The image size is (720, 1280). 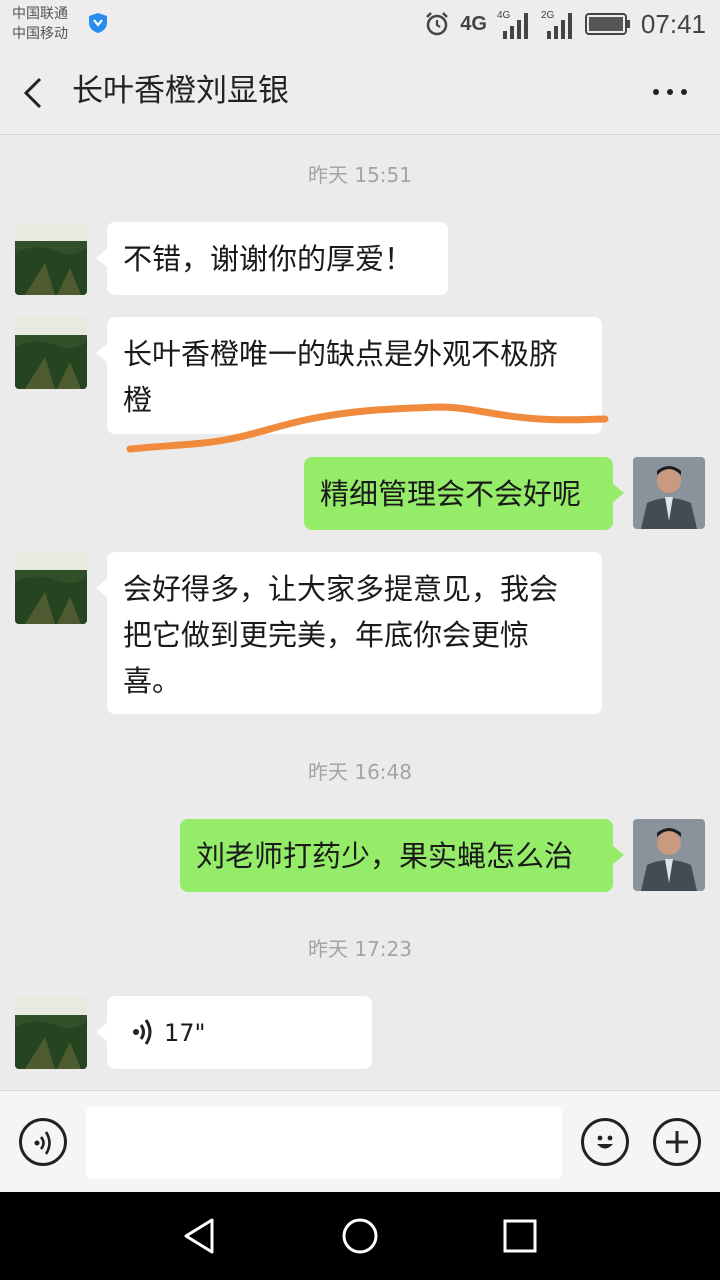 I want to click on message-bubble-outgoing: 刘老师打药少，果实蝇怎么治, so click(x=402, y=855).